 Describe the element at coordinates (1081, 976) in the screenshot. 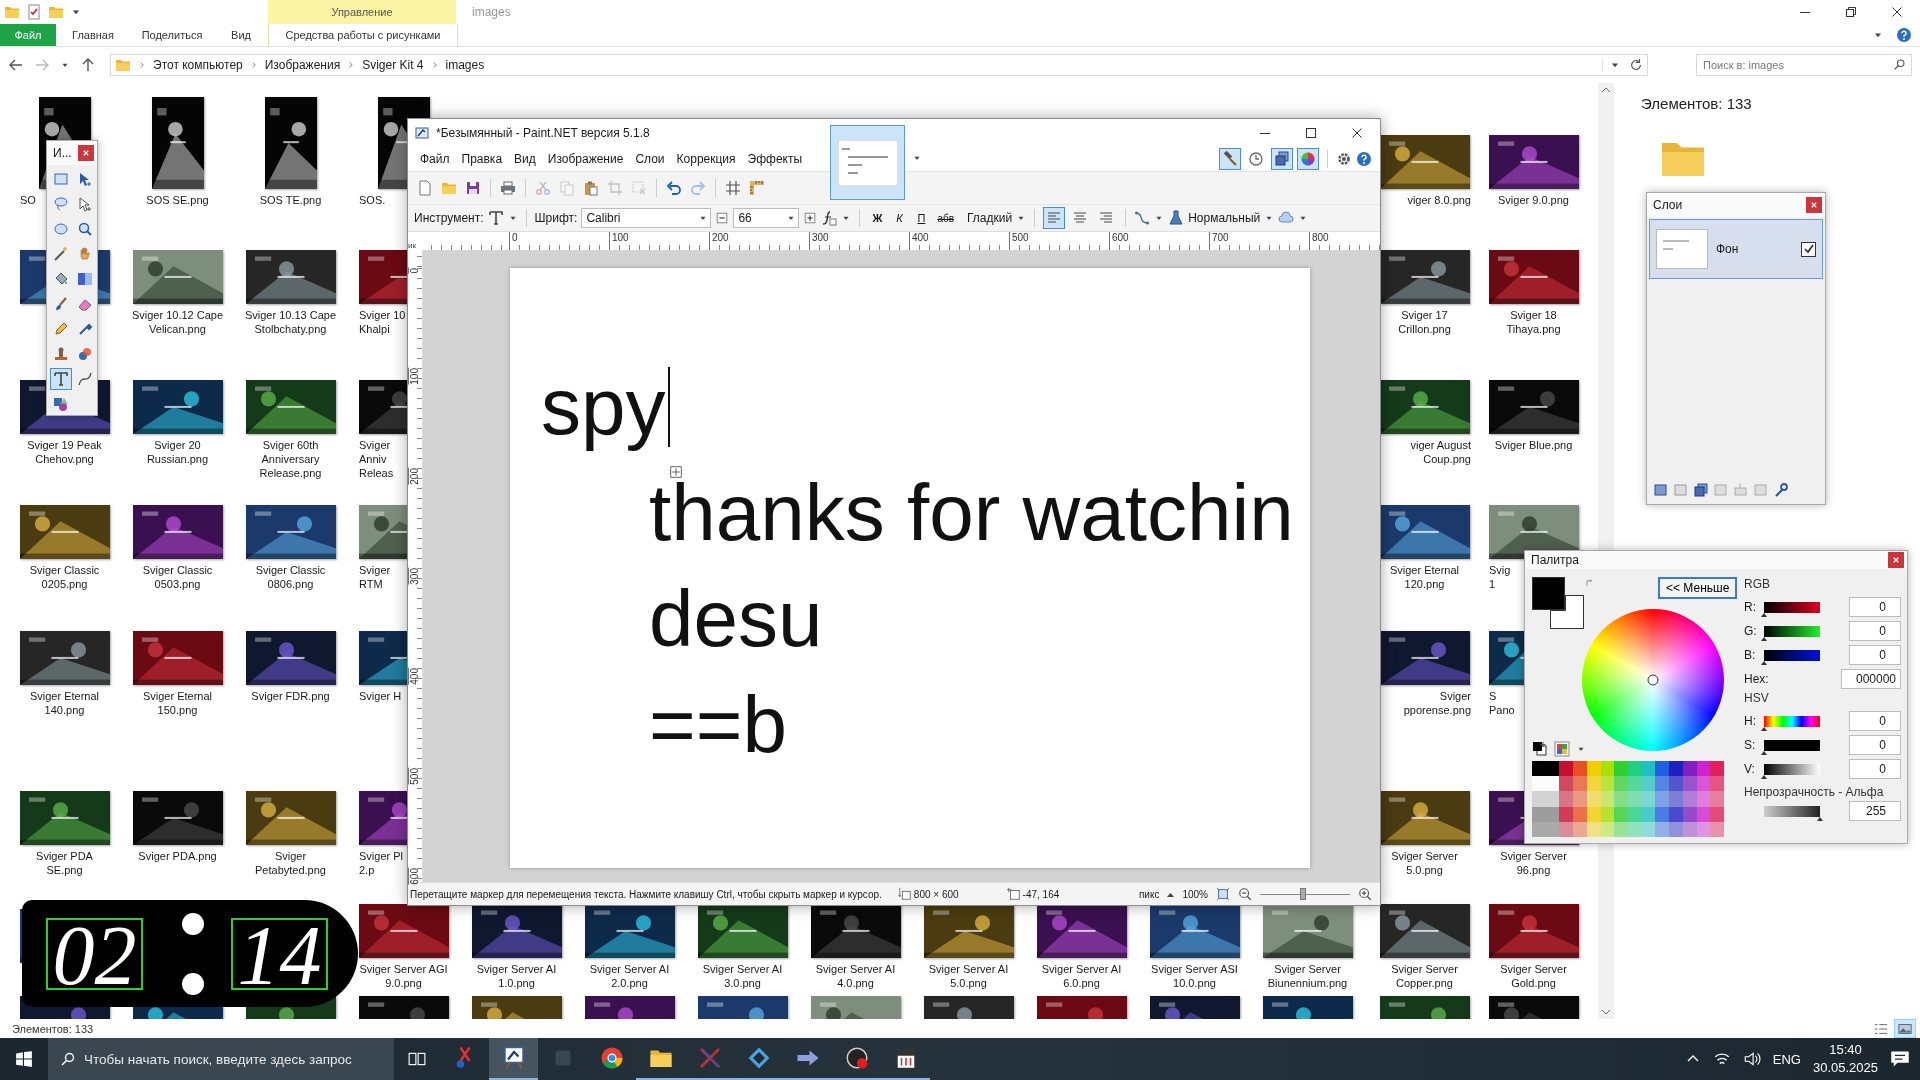

I see `file-name: Sviger Server AI 6.0.png` at that location.